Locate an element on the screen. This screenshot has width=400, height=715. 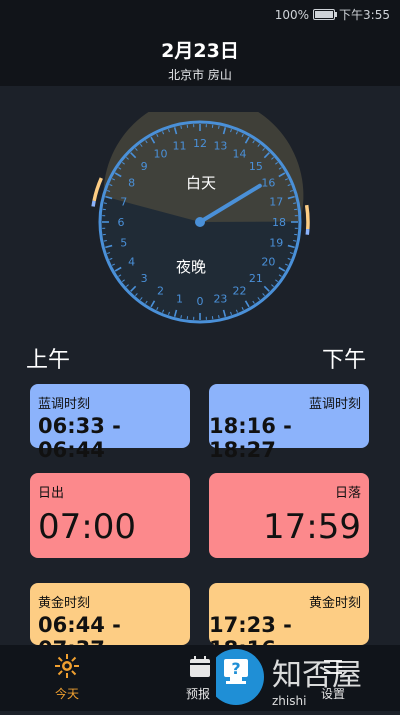
hour-number: 23 is located at coordinates (220, 298).